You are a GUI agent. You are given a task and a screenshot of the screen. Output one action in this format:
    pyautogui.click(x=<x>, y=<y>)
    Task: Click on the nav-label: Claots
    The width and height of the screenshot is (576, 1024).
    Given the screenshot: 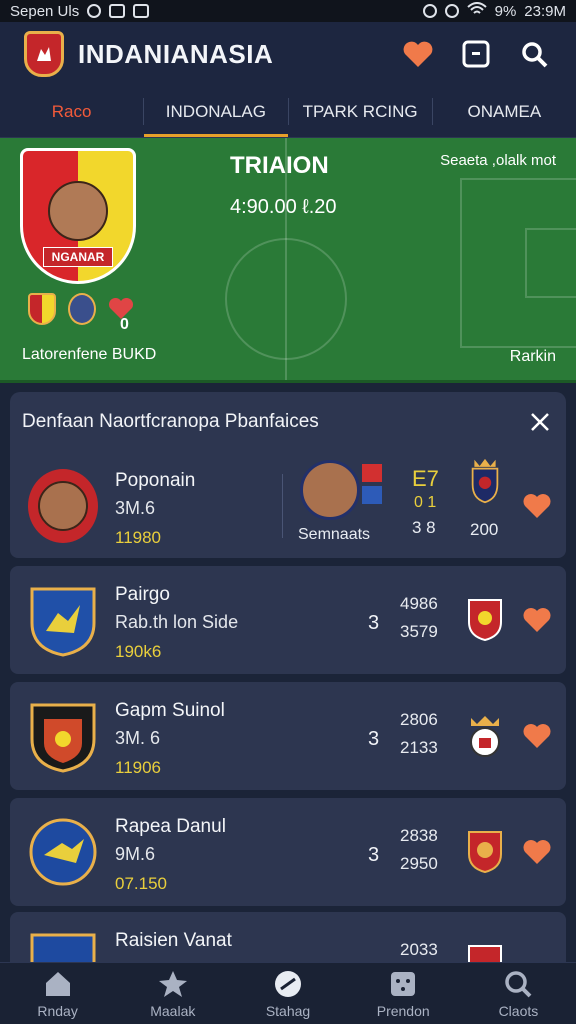 What is the action you would take?
    pyautogui.click(x=518, y=1010)
    